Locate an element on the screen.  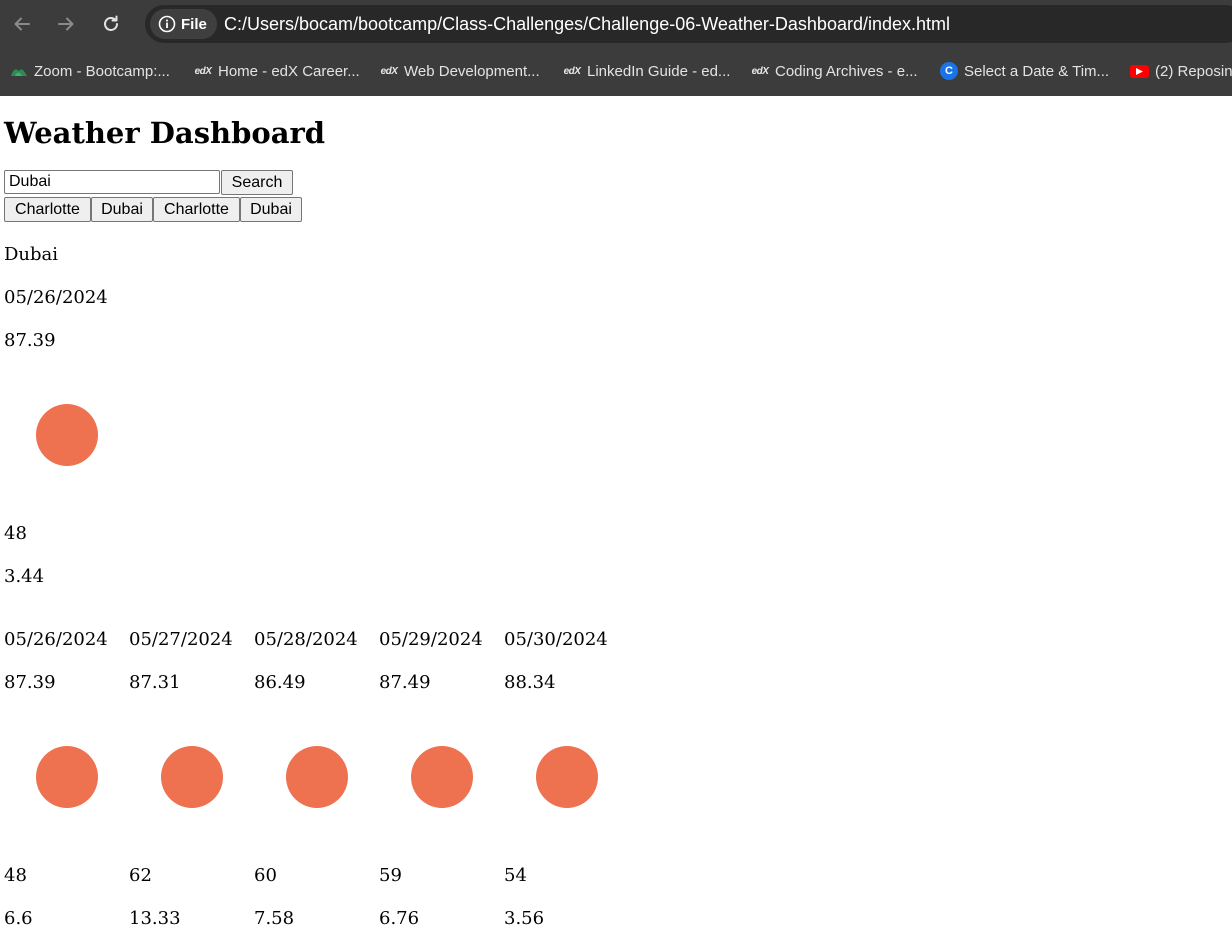
forecast-date: 05/26/2024 is located at coordinates (56, 639).